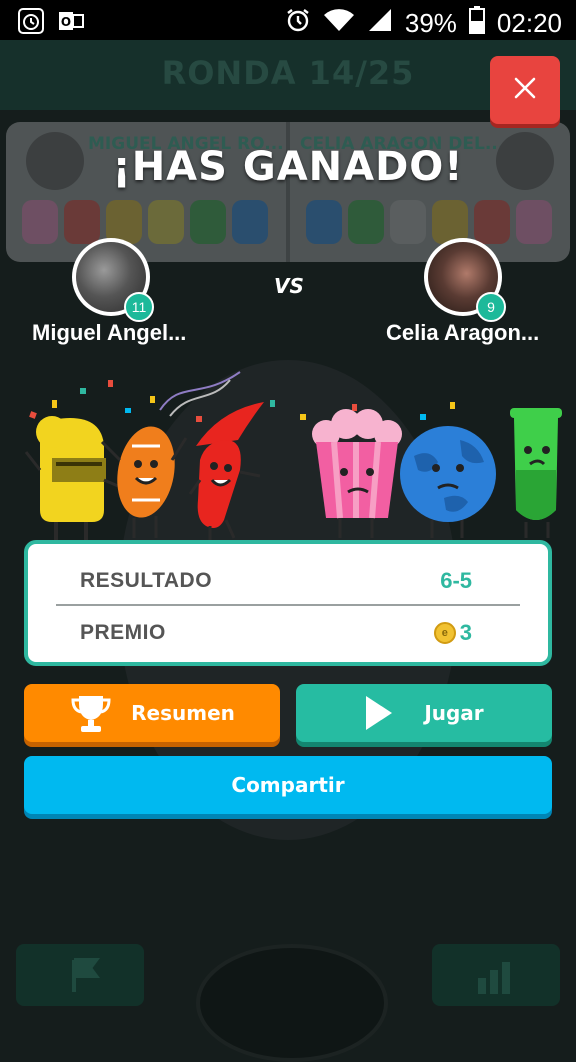  I want to click on globe-character, so click(448, 482).